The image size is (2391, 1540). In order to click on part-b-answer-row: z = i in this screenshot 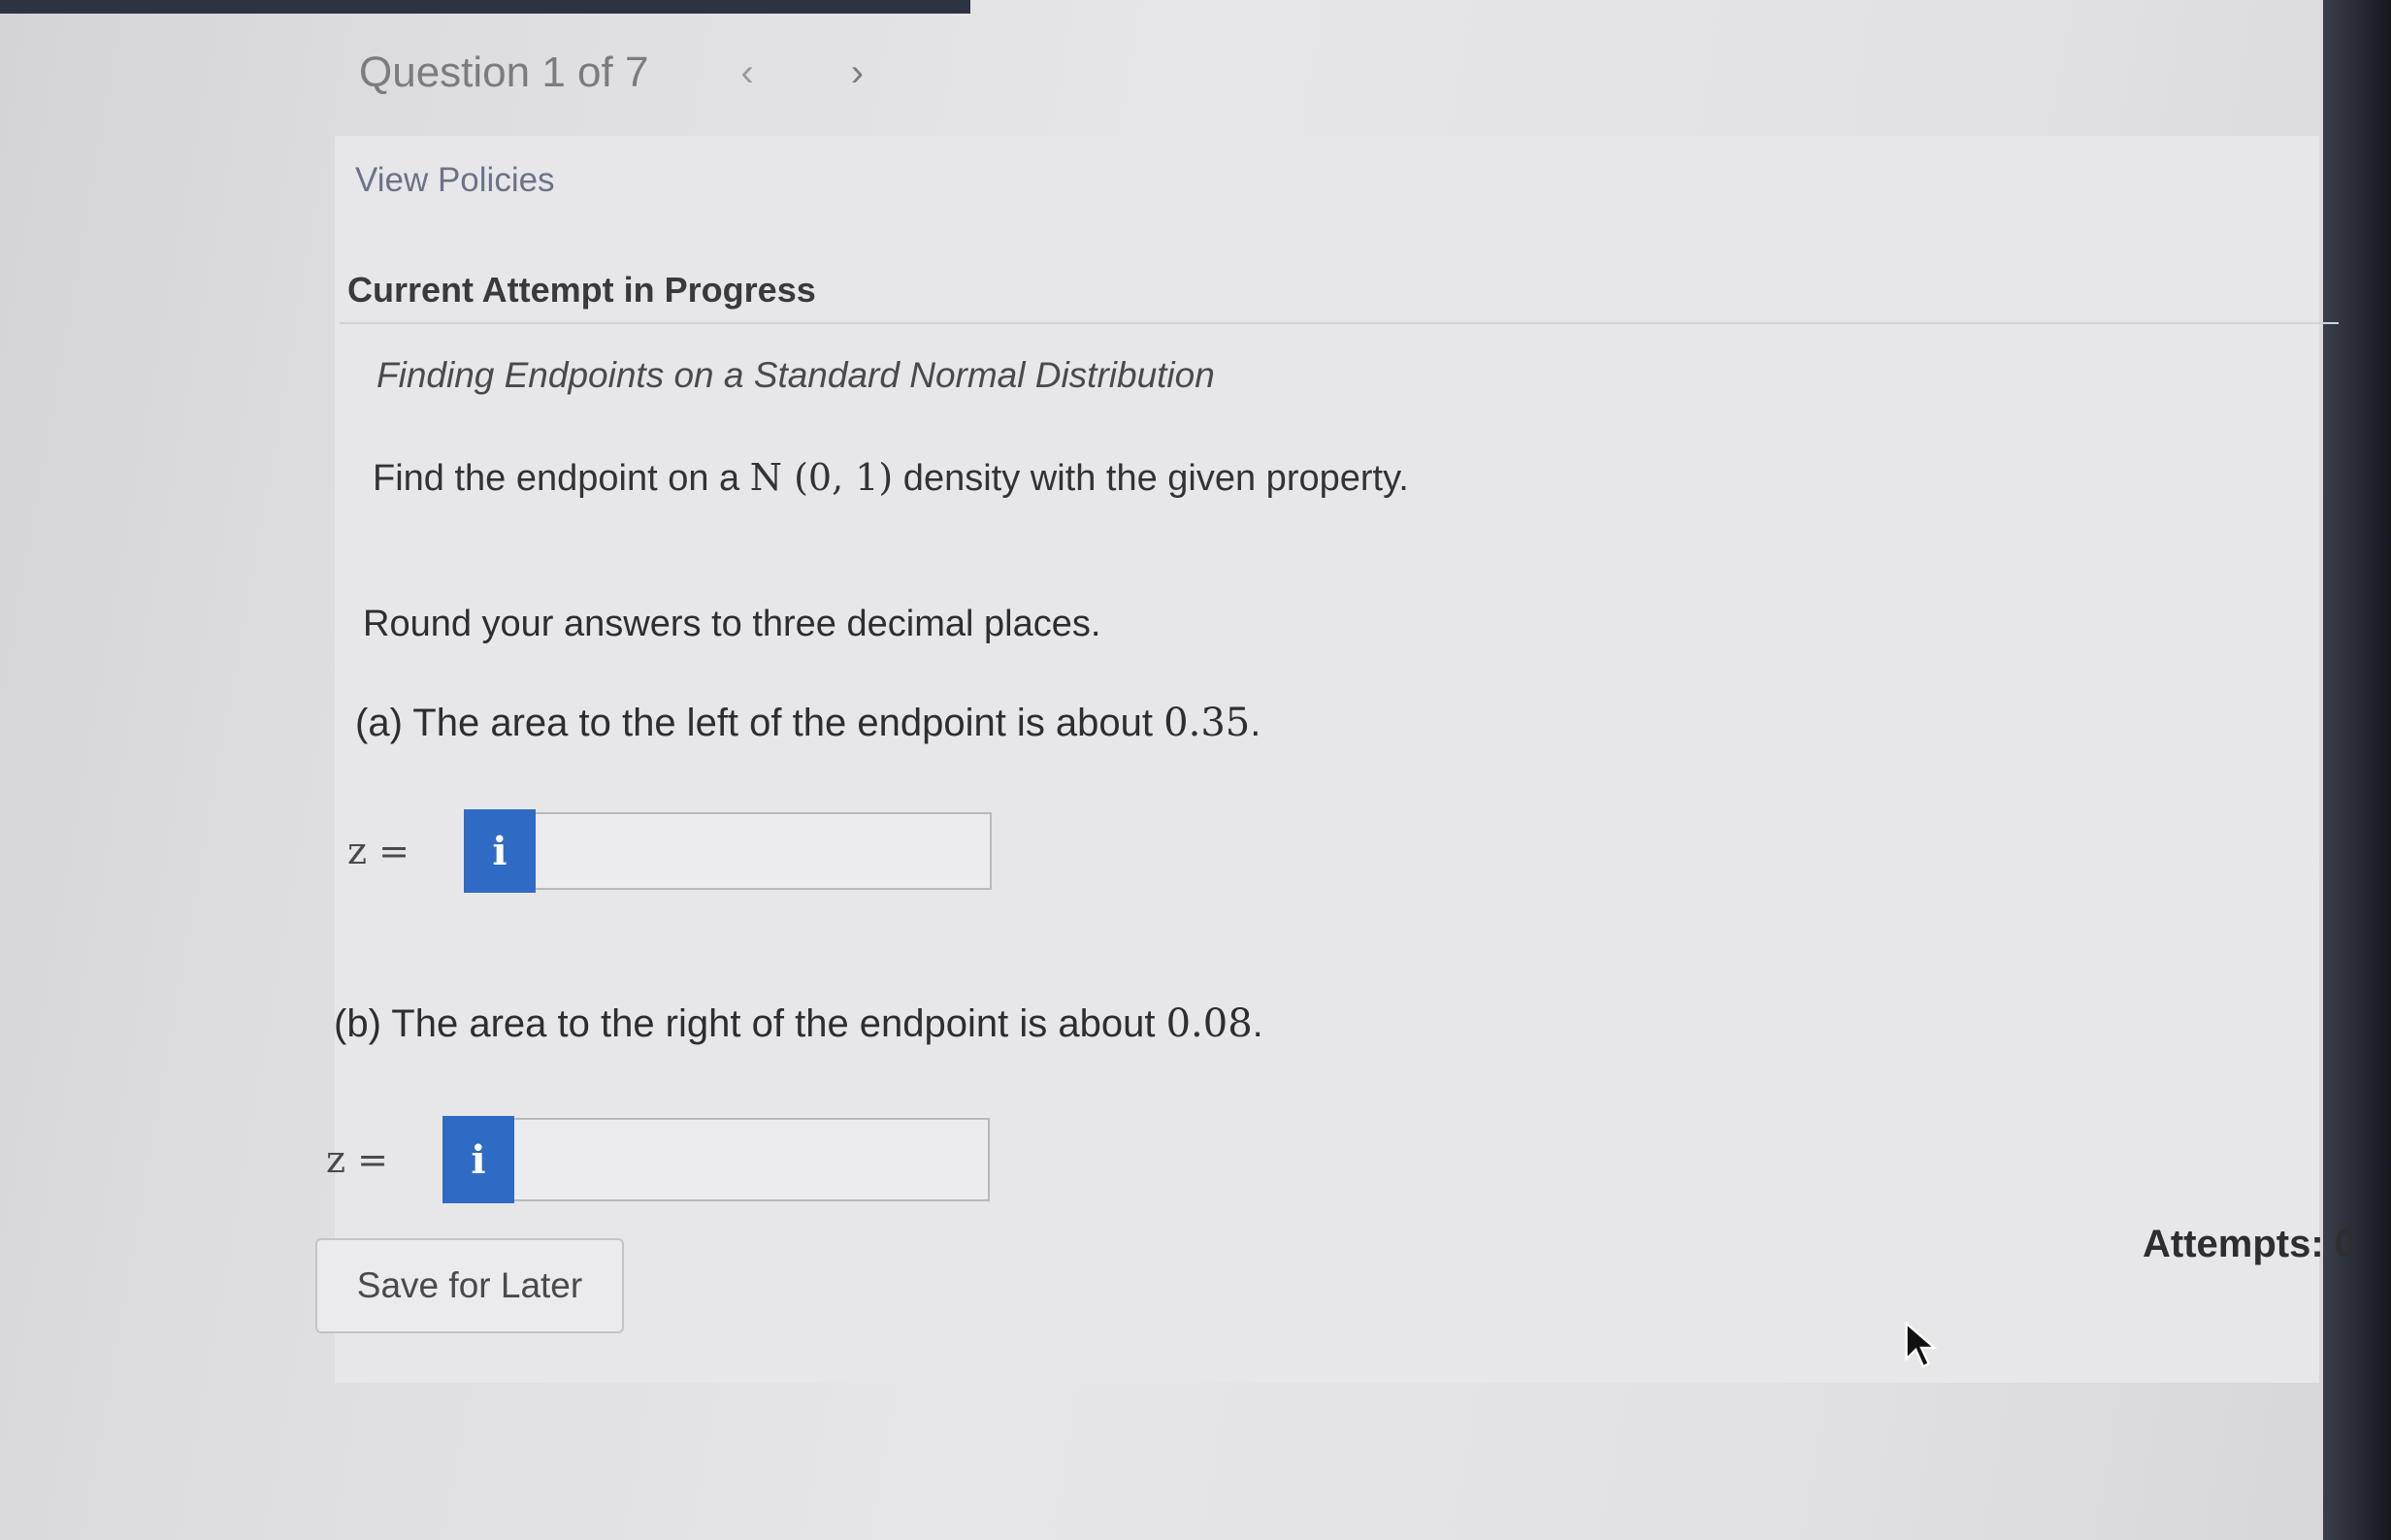, I will do `click(658, 1160)`.